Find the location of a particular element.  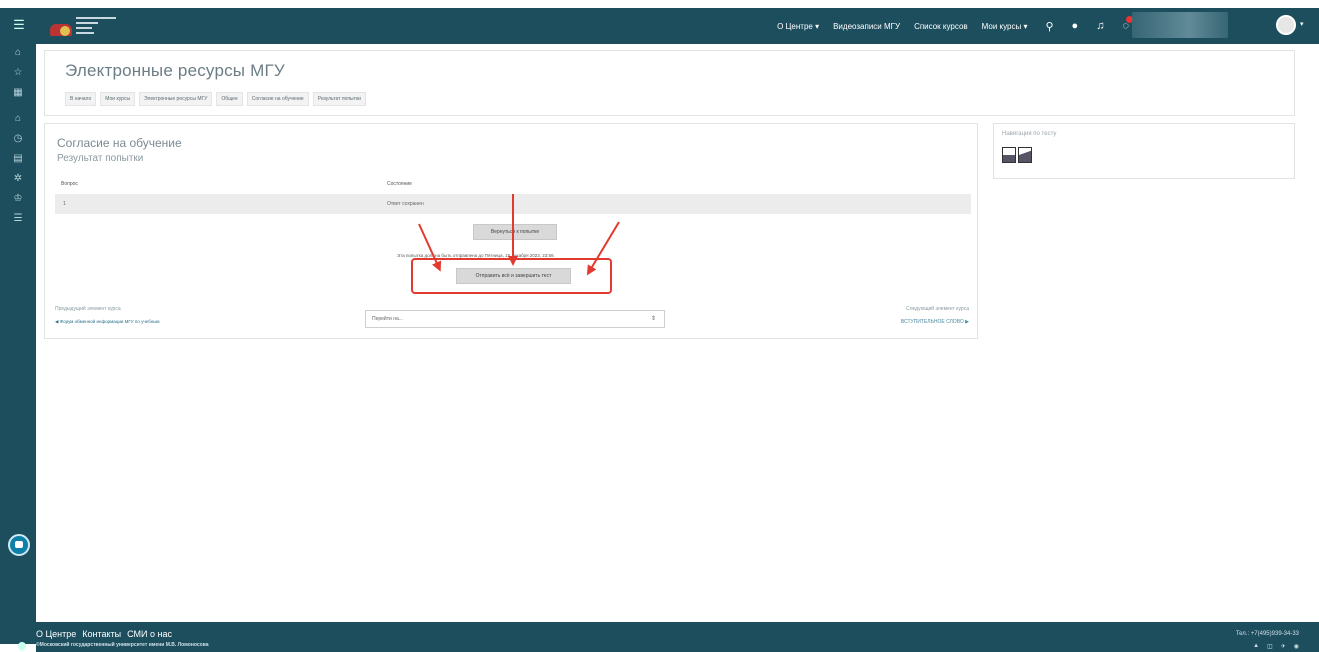

bell-icon: ♫ is located at coordinates (1100, 26).